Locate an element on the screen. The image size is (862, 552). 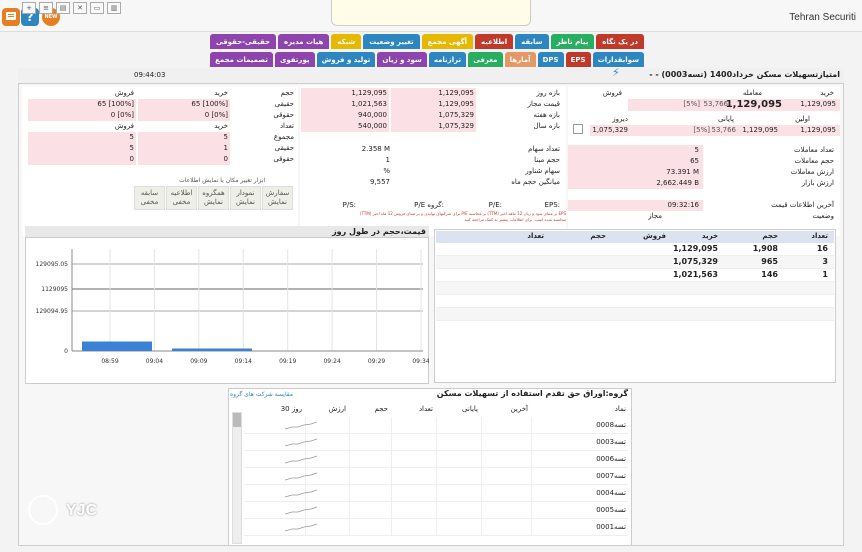
group-row: تسه0007 is located at coordinates (436, 476).